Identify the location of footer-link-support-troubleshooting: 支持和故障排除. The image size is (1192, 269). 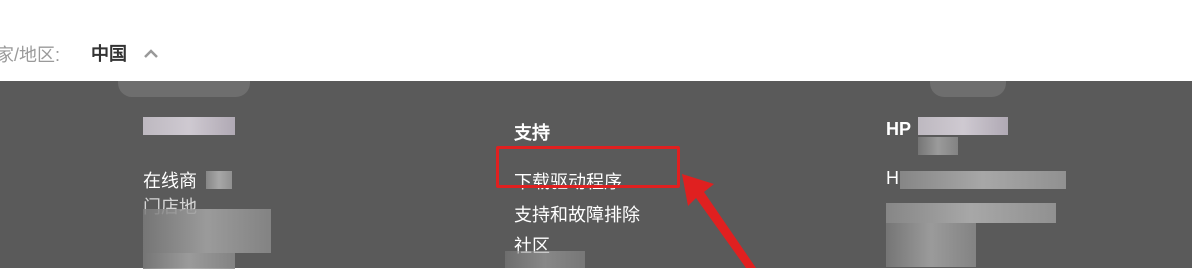
(577, 214).